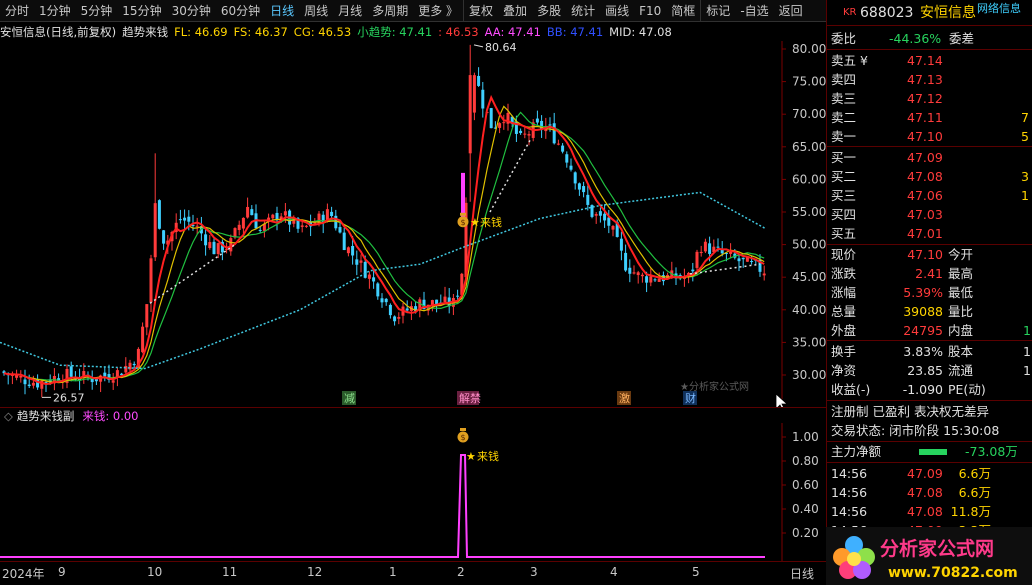 Image resolution: width=1032 pixels, height=585 pixels. I want to click on toolbar-item-0: 分时, so click(17, 10).